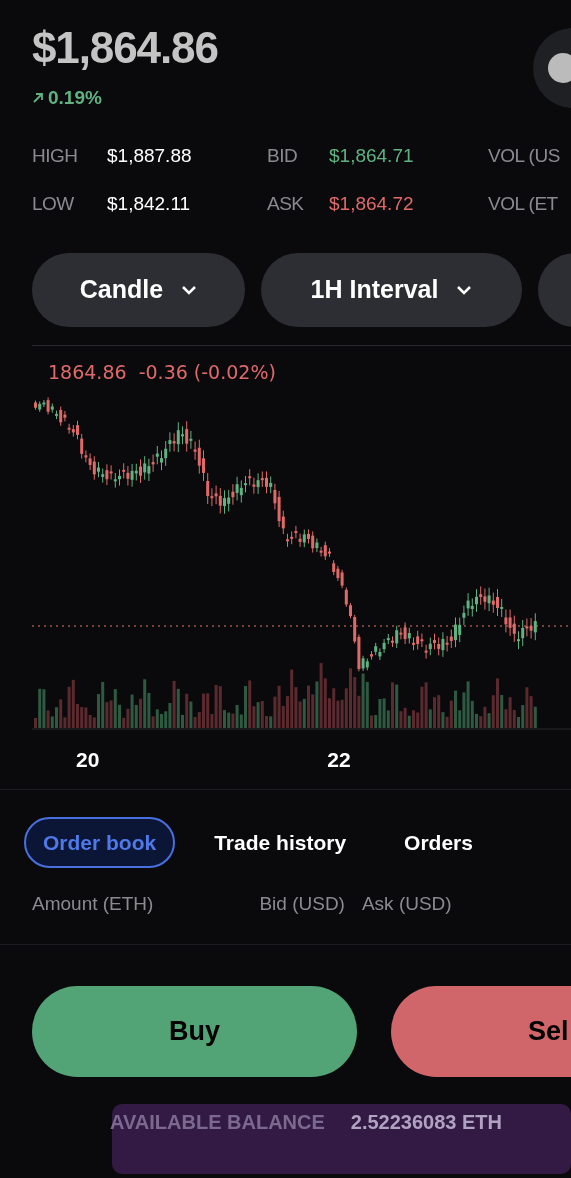 The height and width of the screenshot is (1178, 571). What do you see at coordinates (309, 371) in the screenshot?
I see `chart-legend: 1864.86 -0.36 (-0.02%)` at bounding box center [309, 371].